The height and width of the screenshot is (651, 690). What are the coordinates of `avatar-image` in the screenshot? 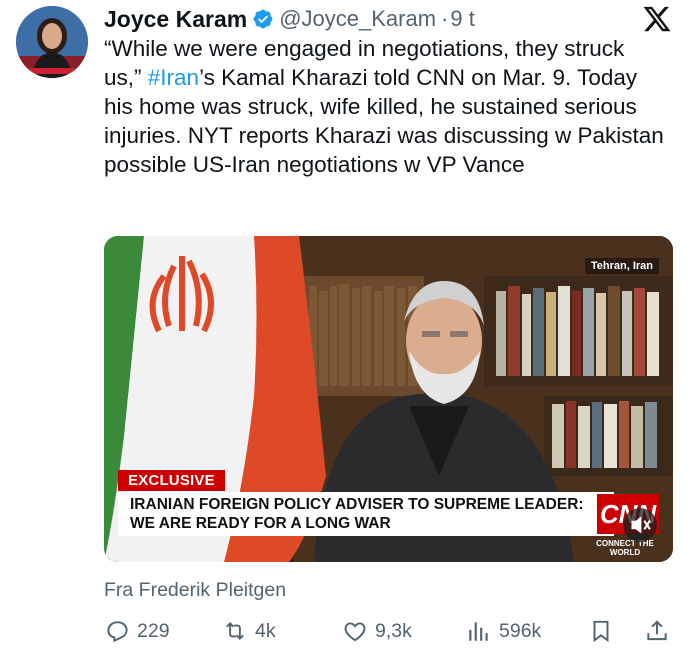 It's located at (52, 42).